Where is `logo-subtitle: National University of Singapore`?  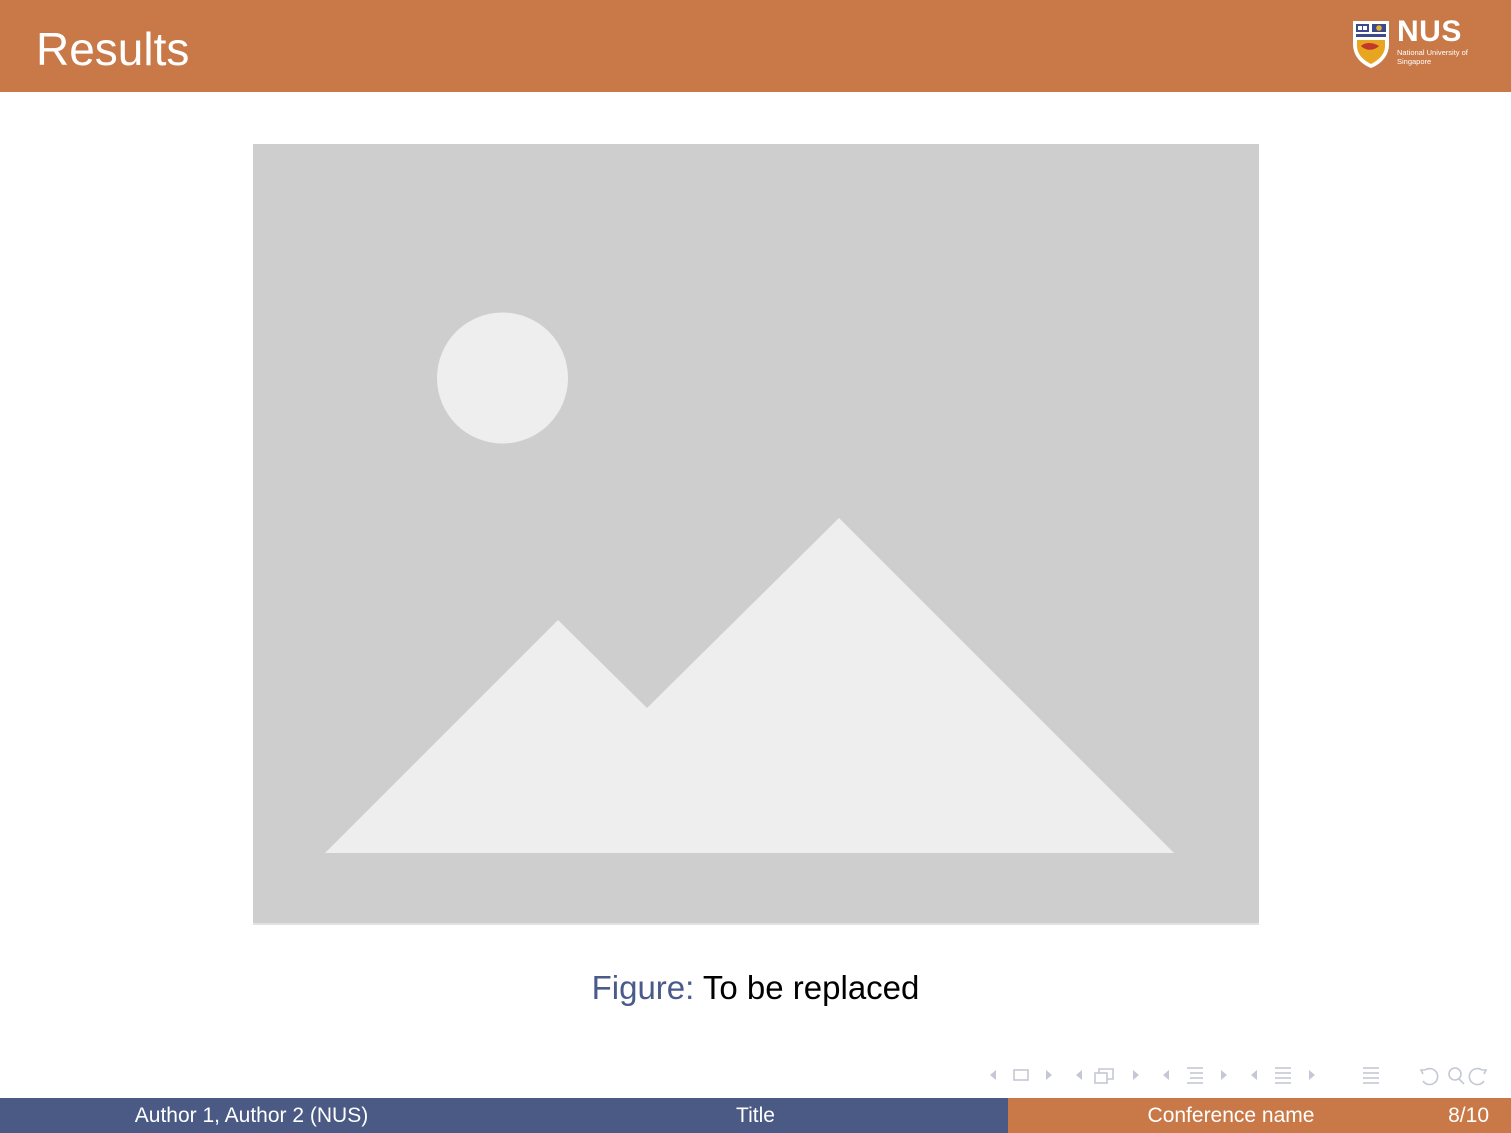 logo-subtitle: National University of Singapore is located at coordinates (1432, 57).